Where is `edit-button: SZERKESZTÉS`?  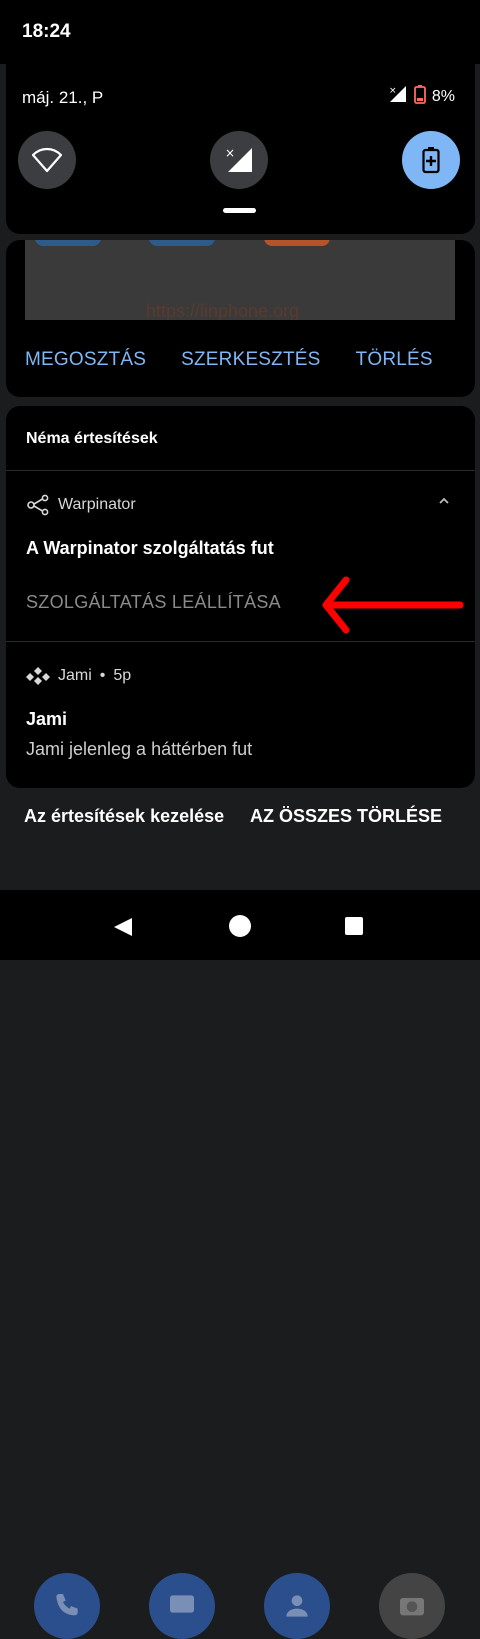 edit-button: SZERKESZTÉS is located at coordinates (250, 360).